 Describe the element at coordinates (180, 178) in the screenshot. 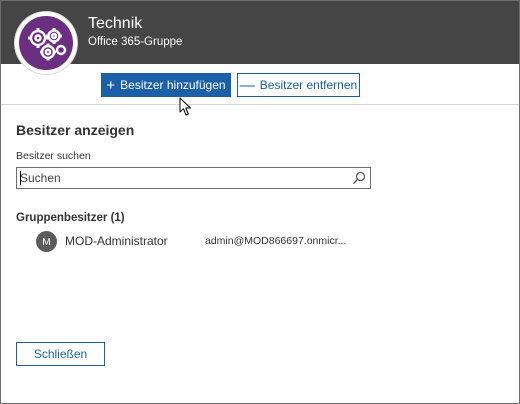

I see `search-input` at that location.